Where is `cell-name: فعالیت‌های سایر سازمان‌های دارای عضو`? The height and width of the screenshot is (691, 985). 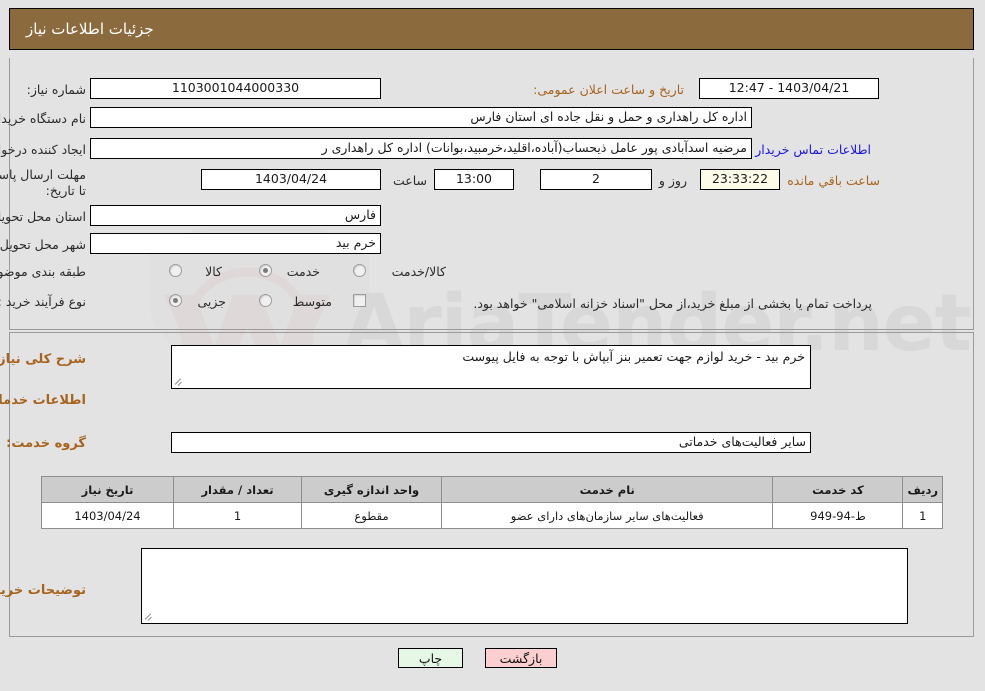 cell-name: فعالیت‌های سایر سازمان‌های دارای عضو is located at coordinates (608, 515).